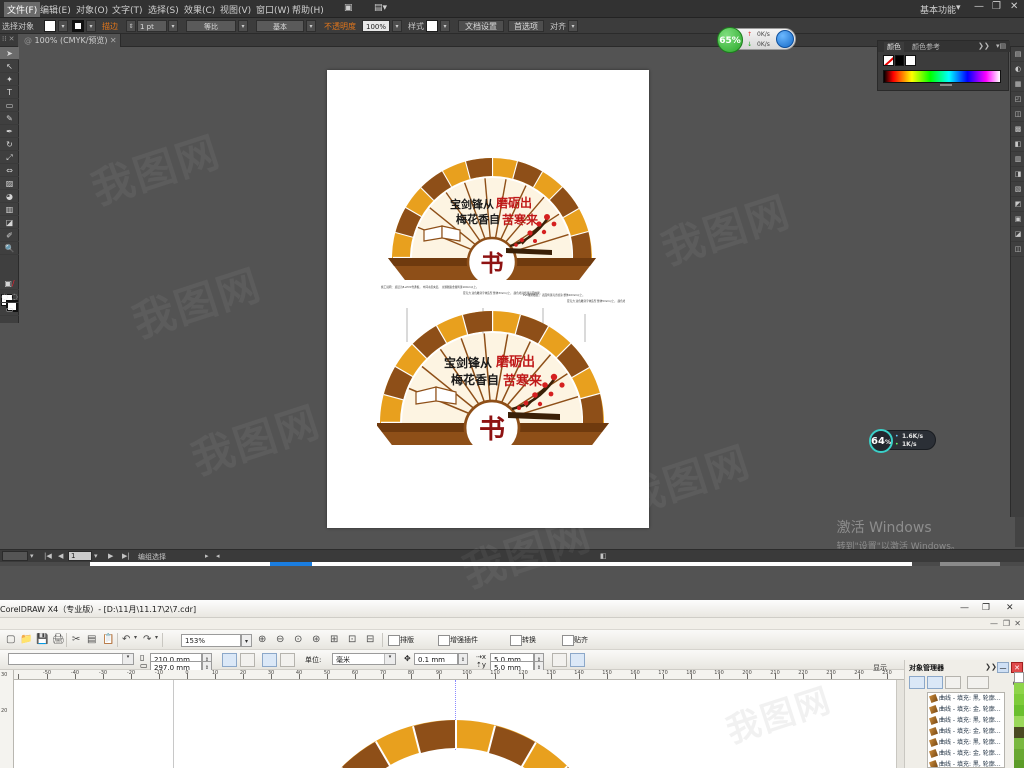 The image size is (1024, 768). I want to click on dock-icon-2: ▦, so click(1017, 84).